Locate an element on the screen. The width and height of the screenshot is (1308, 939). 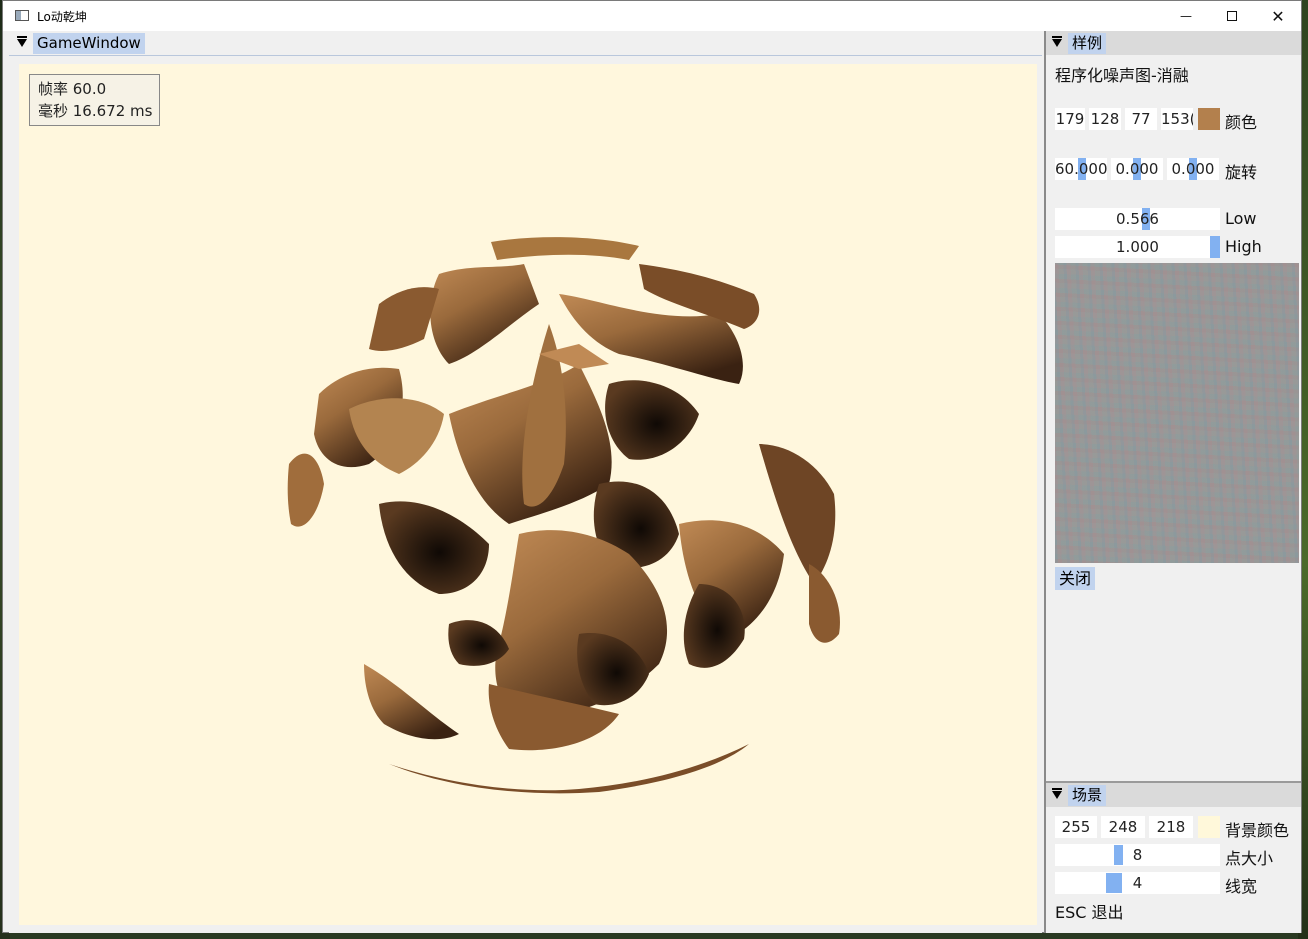
scene-panel-header: 场景 is located at coordinates (1173, 795).